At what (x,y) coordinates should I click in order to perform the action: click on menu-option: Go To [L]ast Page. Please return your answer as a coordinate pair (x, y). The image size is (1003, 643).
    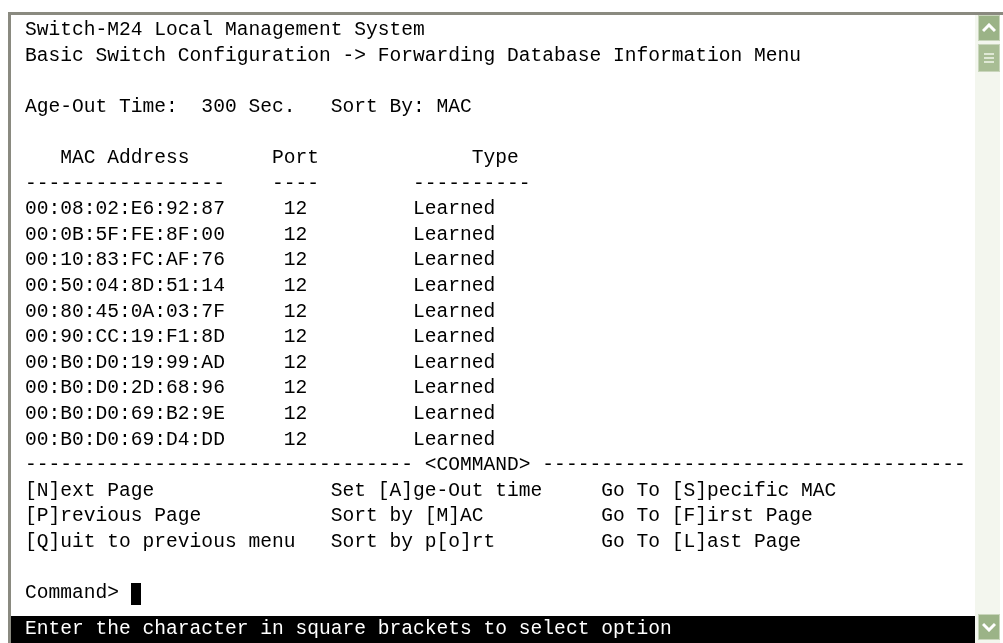
    Looking at the image, I should click on (701, 542).